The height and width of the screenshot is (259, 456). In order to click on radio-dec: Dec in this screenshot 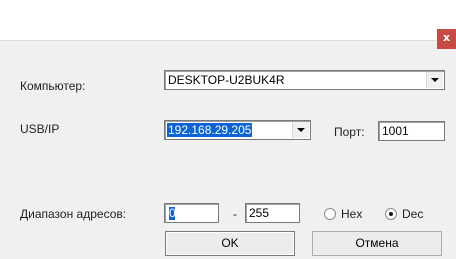, I will do `click(404, 214)`.